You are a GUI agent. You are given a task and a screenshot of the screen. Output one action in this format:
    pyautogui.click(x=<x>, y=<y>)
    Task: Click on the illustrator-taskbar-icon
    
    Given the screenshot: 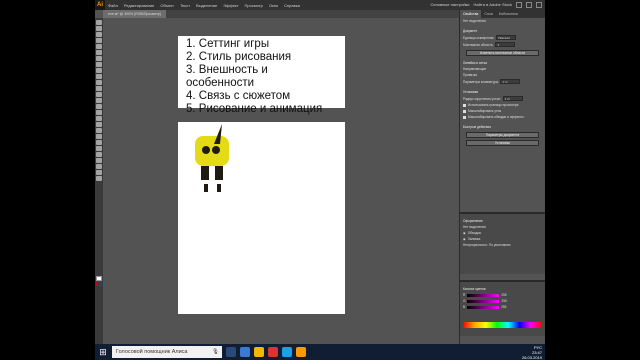 What is the action you would take?
    pyautogui.click(x=301, y=352)
    